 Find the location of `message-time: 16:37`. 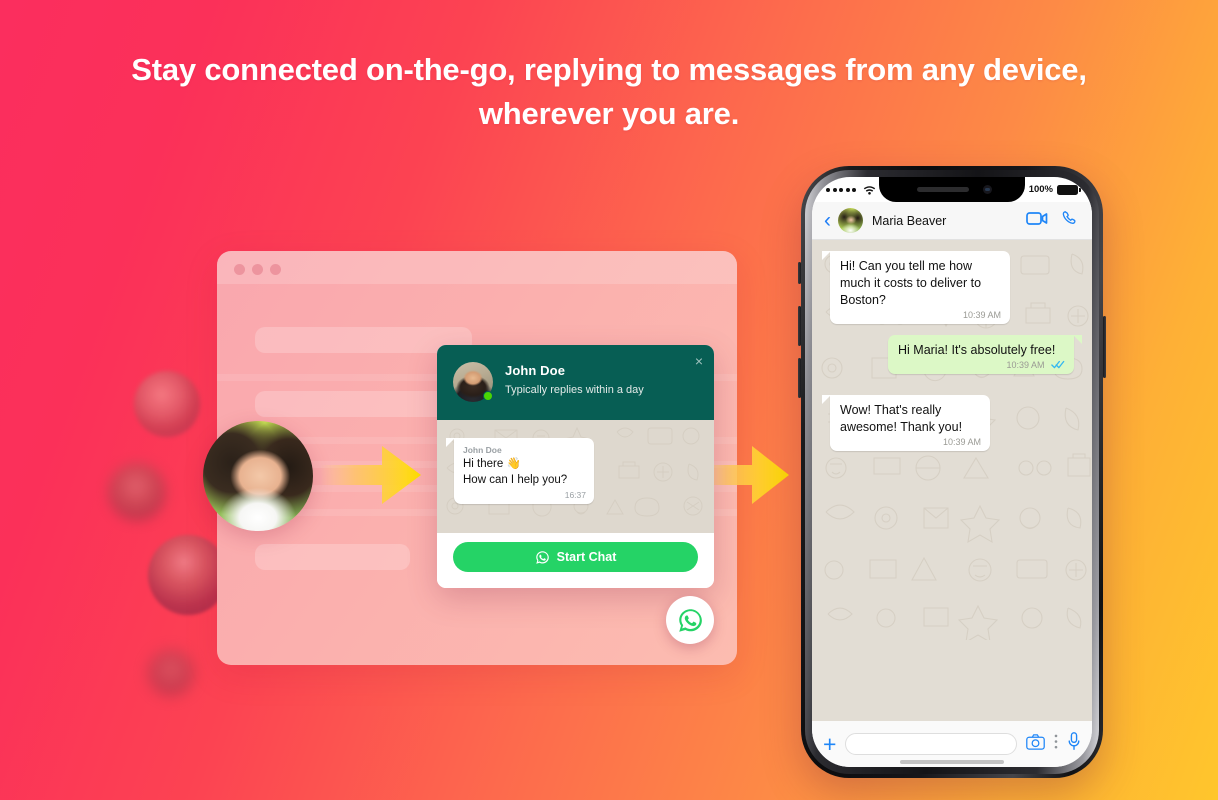

message-time: 16:37 is located at coordinates (575, 495).